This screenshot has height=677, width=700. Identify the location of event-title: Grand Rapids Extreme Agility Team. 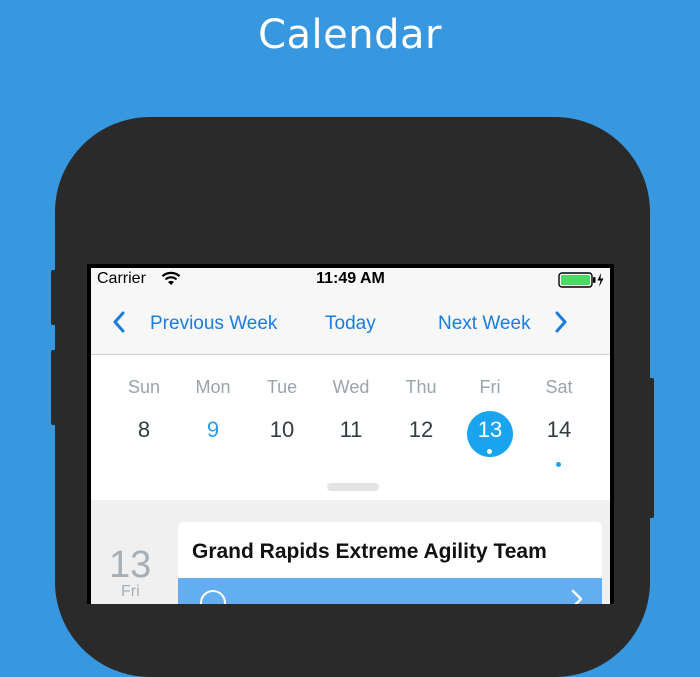
(369, 551).